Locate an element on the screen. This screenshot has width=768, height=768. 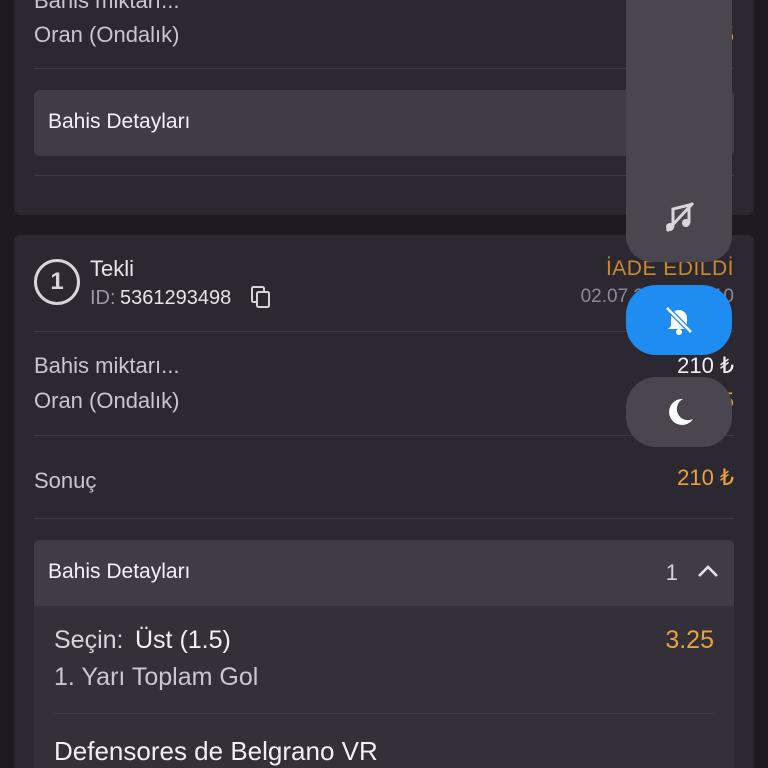
bet-amount-value: 210 ₺ is located at coordinates (705, 365).